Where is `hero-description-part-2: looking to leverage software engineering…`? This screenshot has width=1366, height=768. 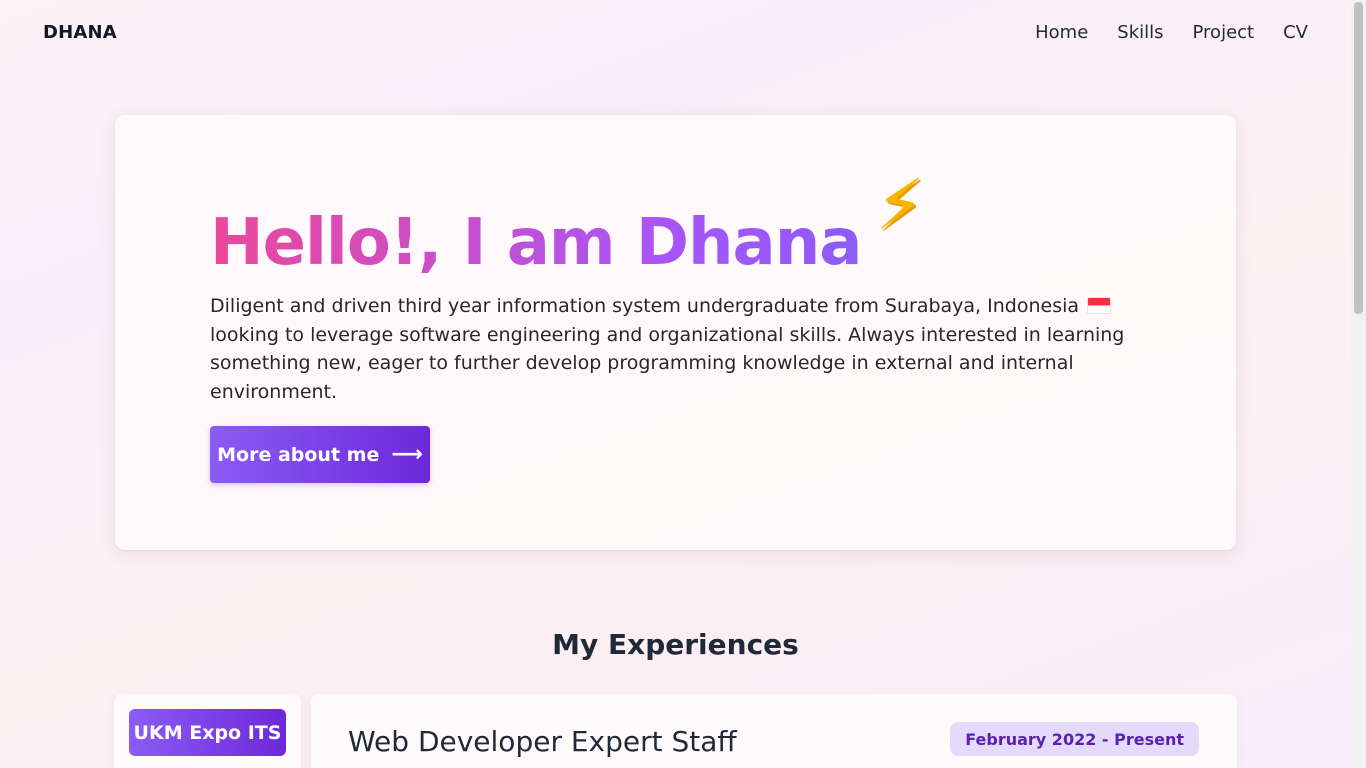 hero-description-part-2: looking to leverage software engineering… is located at coordinates (667, 363).